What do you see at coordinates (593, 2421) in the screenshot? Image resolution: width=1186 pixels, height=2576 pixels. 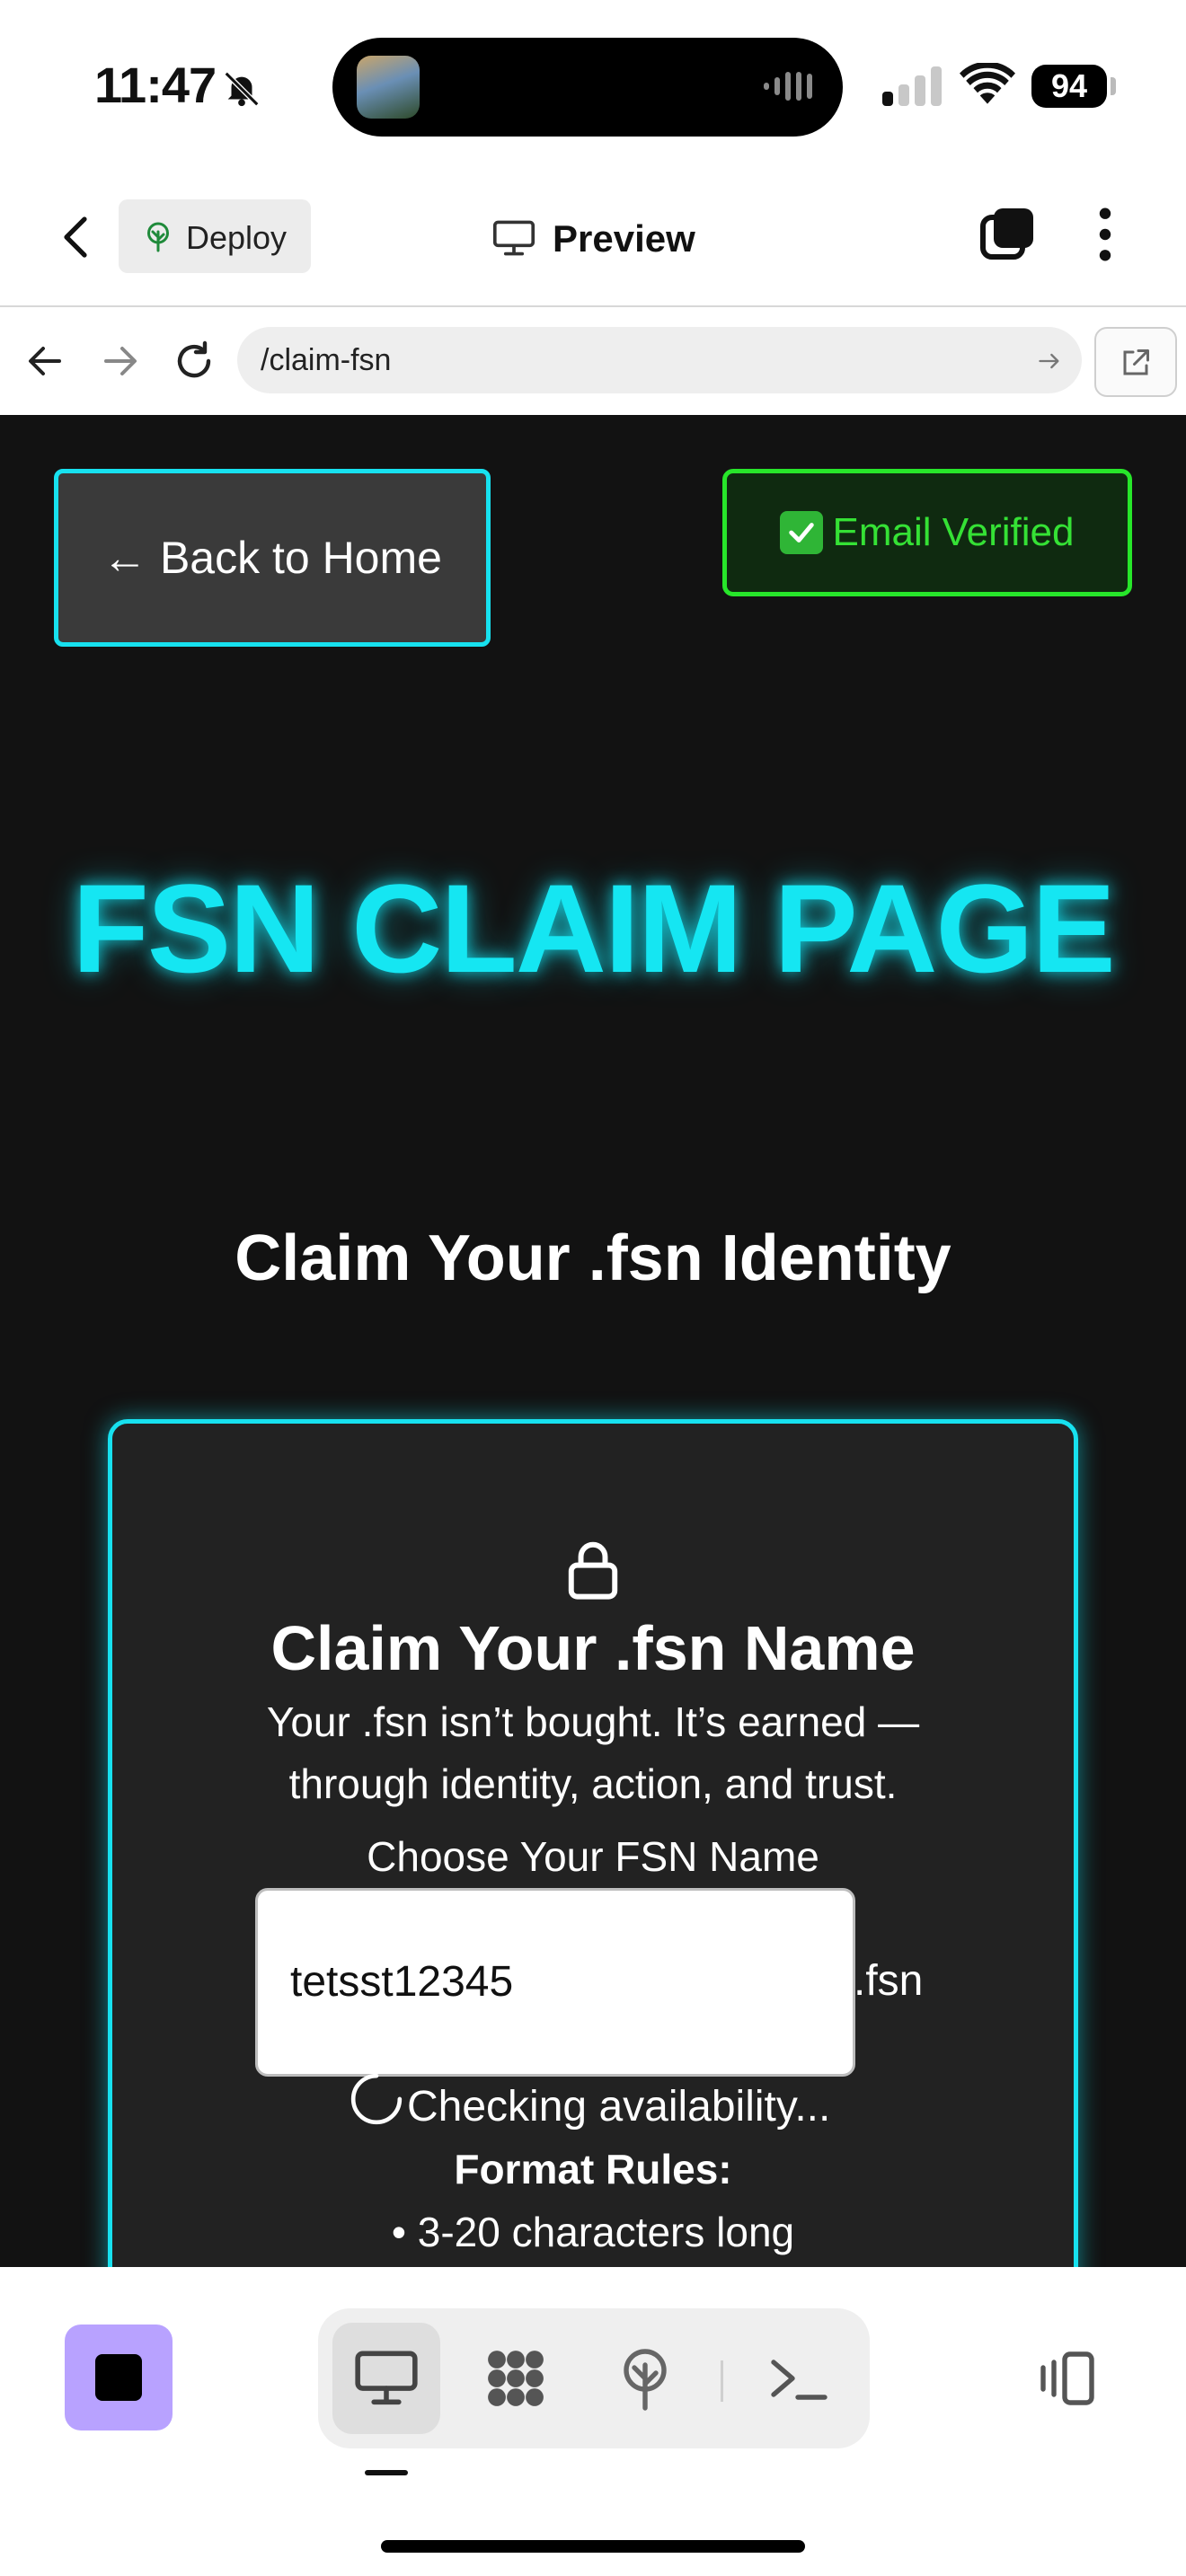 I see `bottom-toolbar` at bounding box center [593, 2421].